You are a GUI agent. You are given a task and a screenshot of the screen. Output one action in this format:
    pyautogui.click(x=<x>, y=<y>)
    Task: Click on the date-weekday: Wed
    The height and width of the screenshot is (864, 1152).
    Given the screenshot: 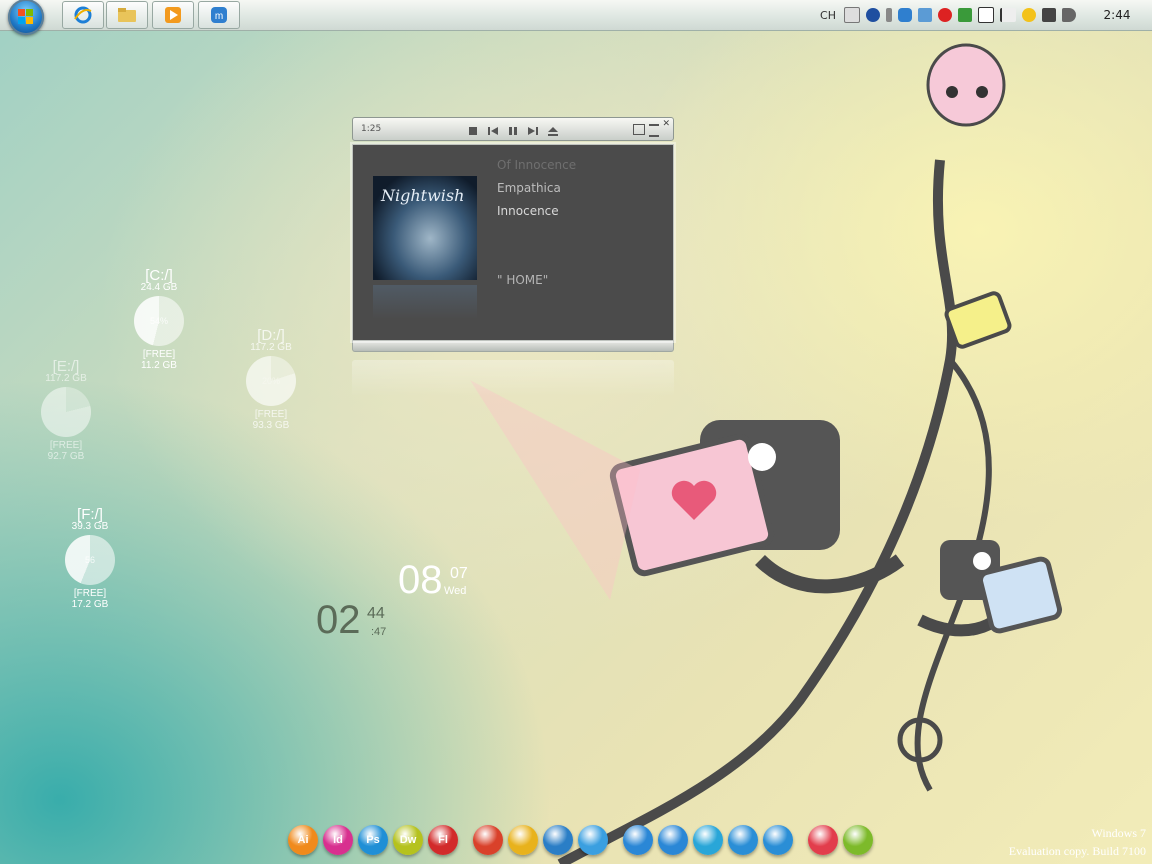 What is the action you would take?
    pyautogui.click(x=455, y=591)
    